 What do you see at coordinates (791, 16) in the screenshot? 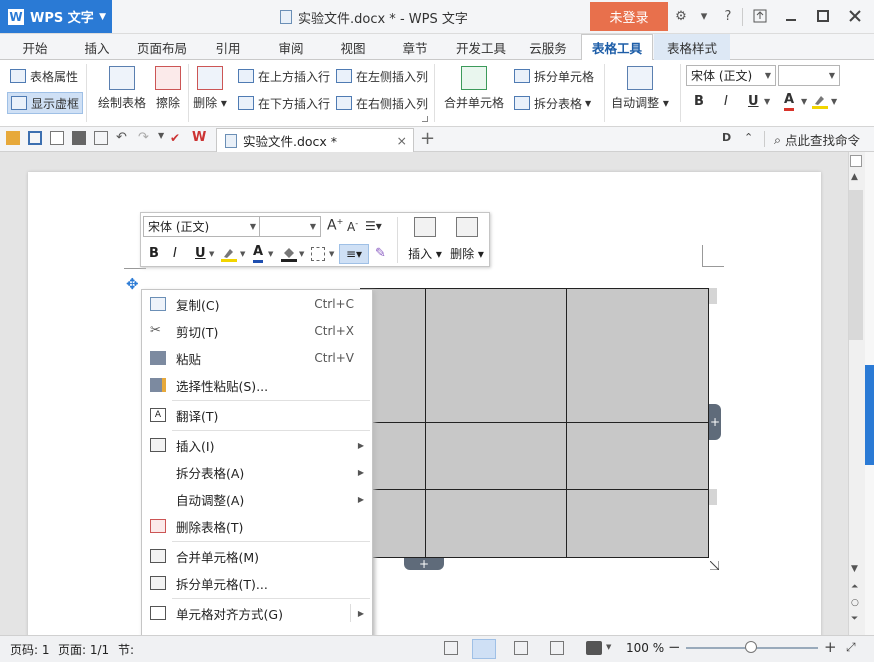
I see `minimize-icon` at bounding box center [791, 16].